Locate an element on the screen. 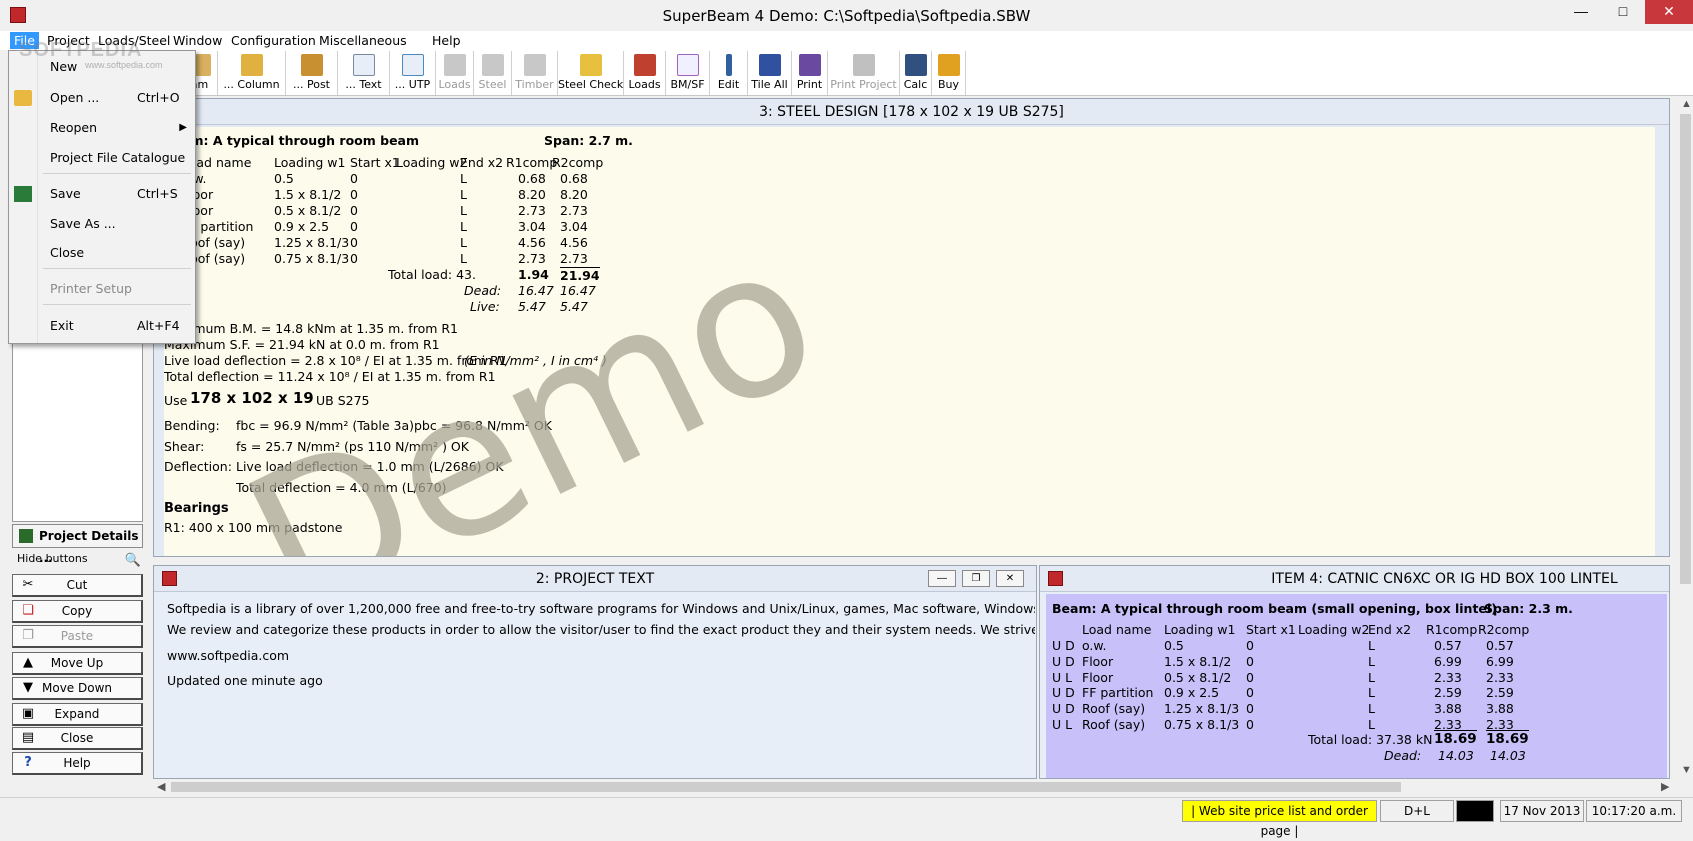 The height and width of the screenshot is (841, 1693). toolbar-bmsf-button: BM/SF is located at coordinates (688, 73).